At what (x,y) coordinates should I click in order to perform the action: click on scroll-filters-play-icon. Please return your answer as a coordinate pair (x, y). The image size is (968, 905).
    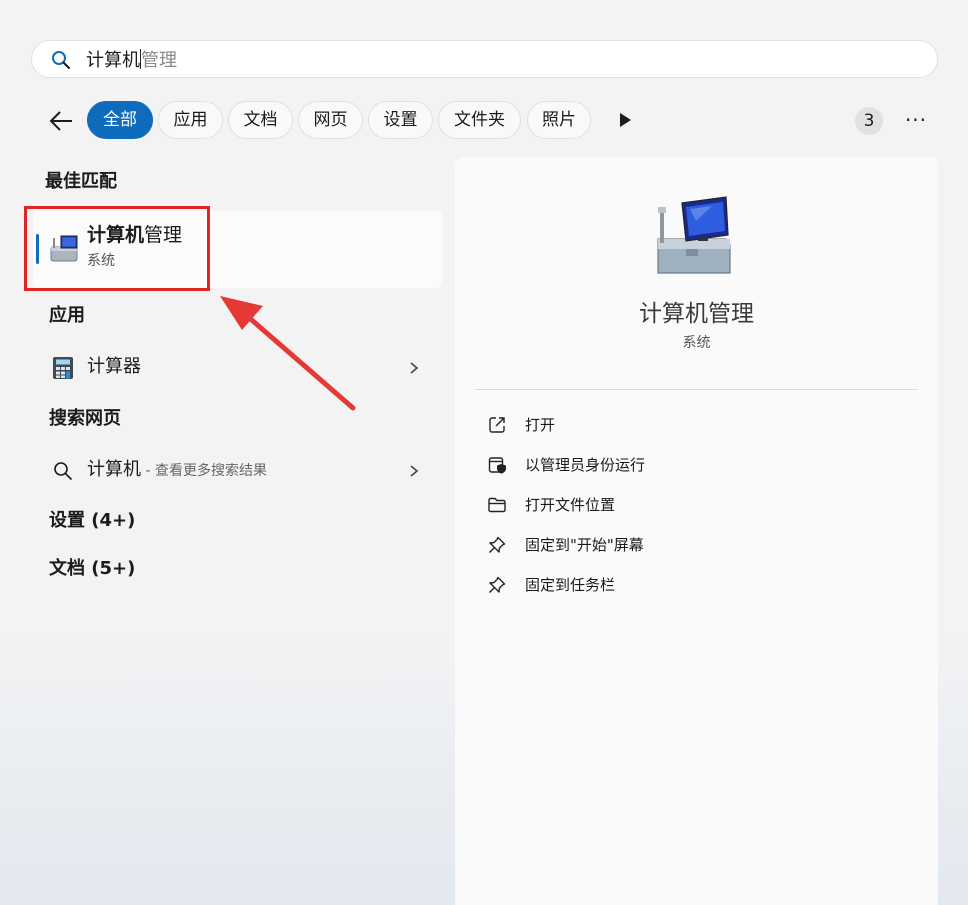
    Looking at the image, I should click on (625, 120).